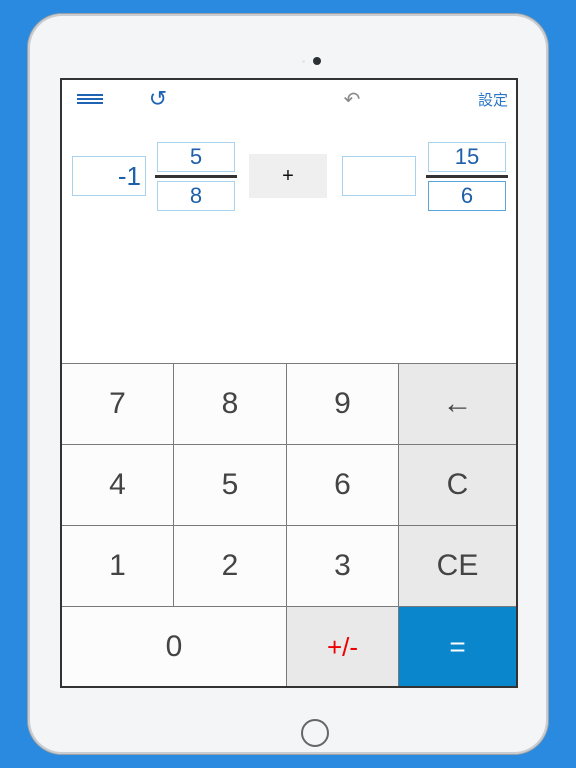 Image resolution: width=576 pixels, height=768 pixels. What do you see at coordinates (343, 485) in the screenshot?
I see `key-6: 6` at bounding box center [343, 485].